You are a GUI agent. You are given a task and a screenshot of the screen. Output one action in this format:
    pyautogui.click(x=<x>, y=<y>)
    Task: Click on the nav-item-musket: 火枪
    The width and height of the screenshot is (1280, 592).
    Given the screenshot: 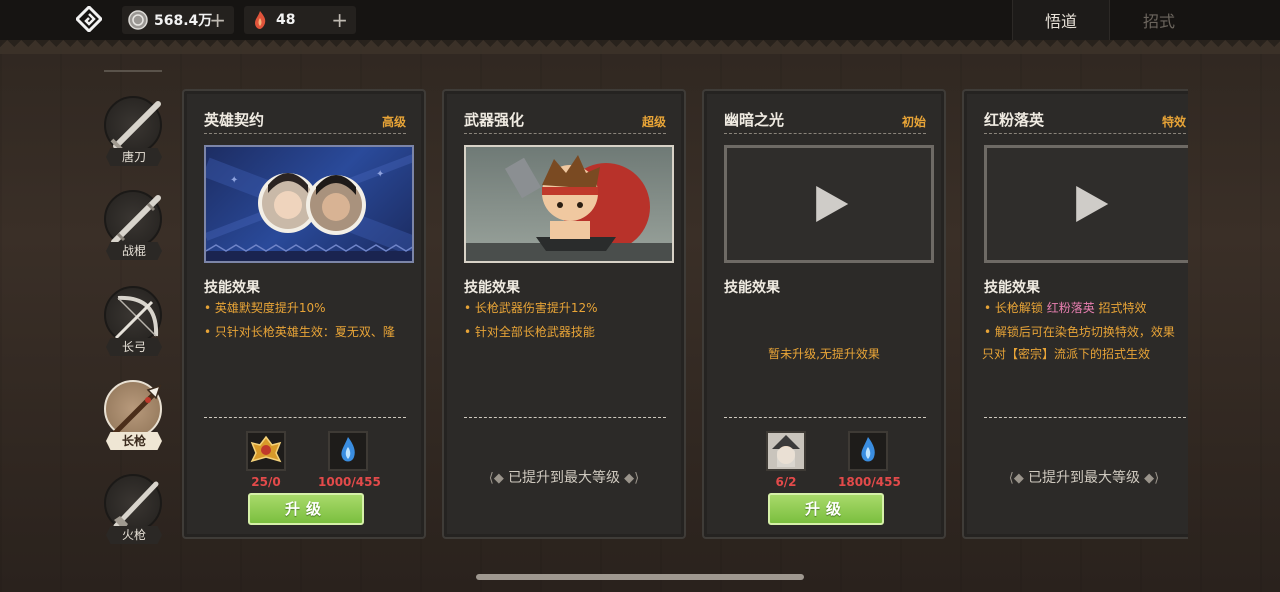 What is the action you would take?
    pyautogui.click(x=134, y=520)
    